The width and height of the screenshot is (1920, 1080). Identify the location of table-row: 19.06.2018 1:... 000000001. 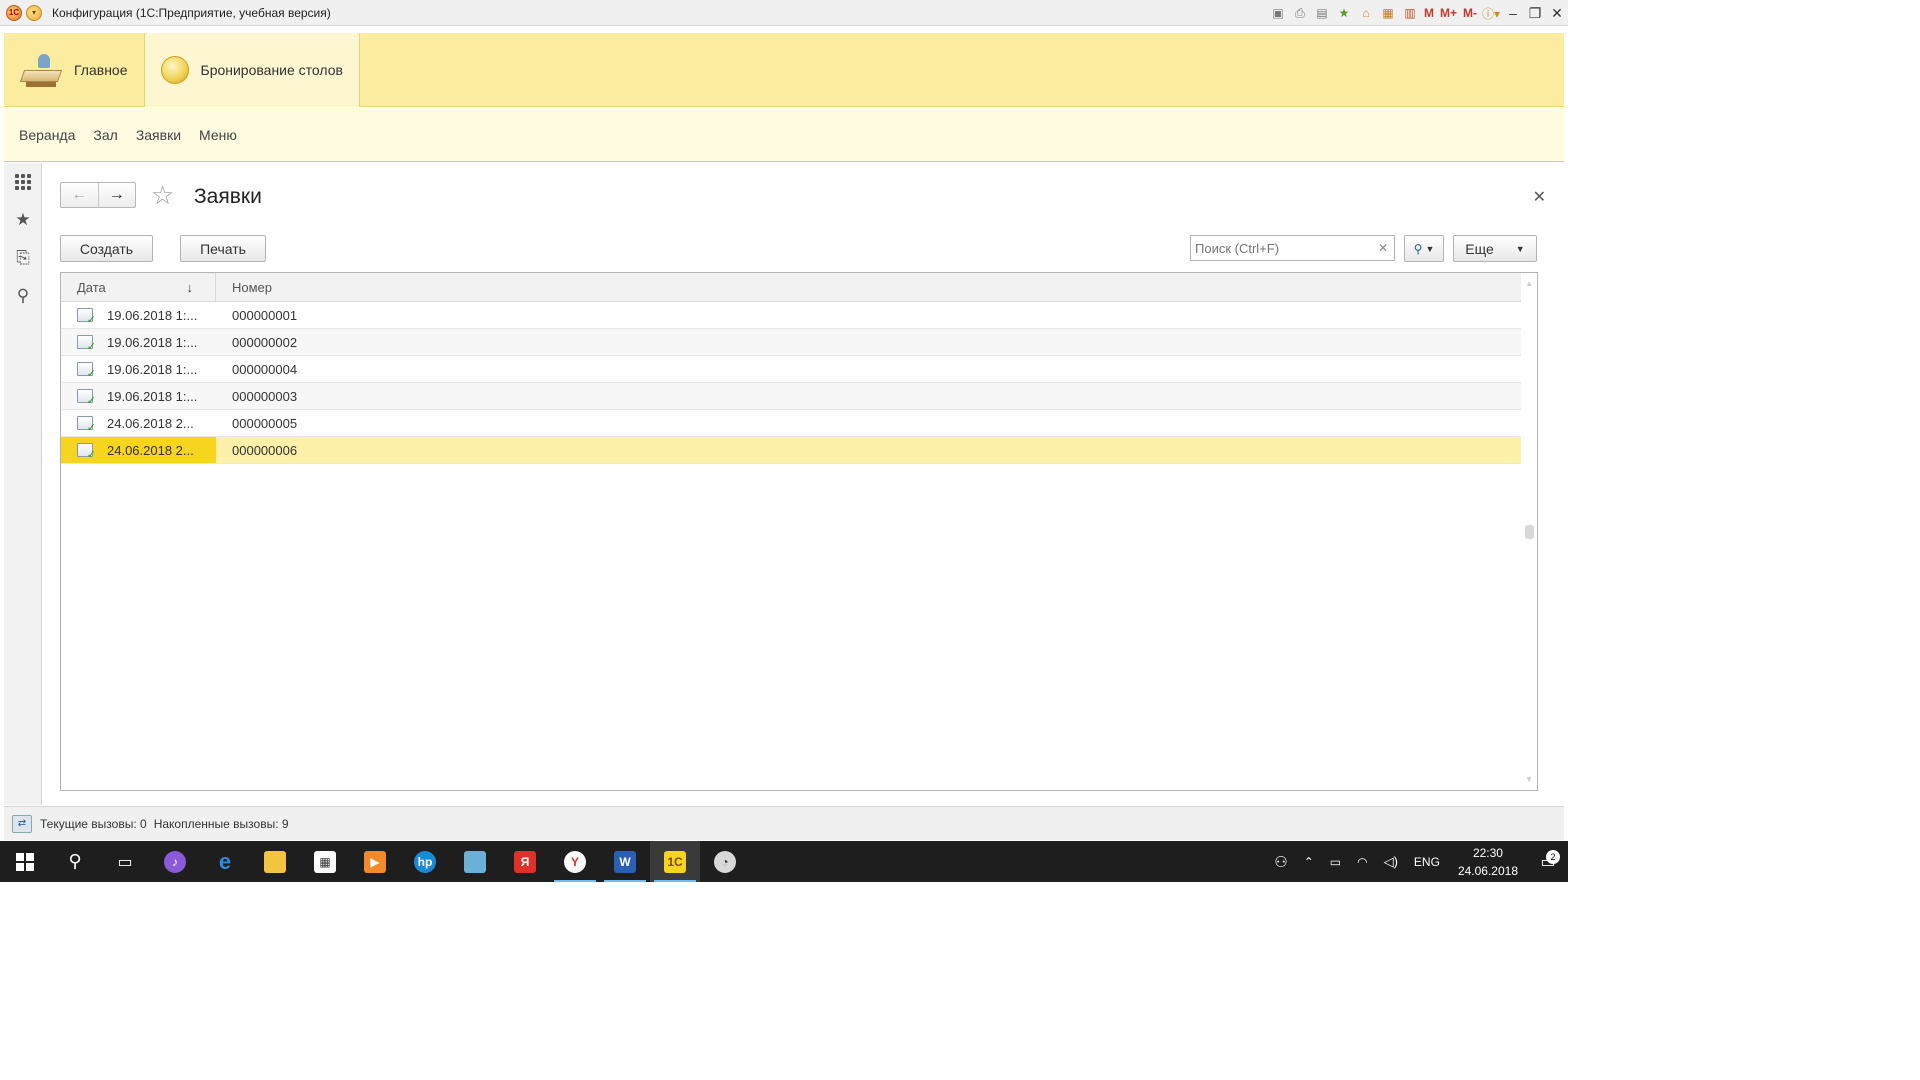
(791, 315).